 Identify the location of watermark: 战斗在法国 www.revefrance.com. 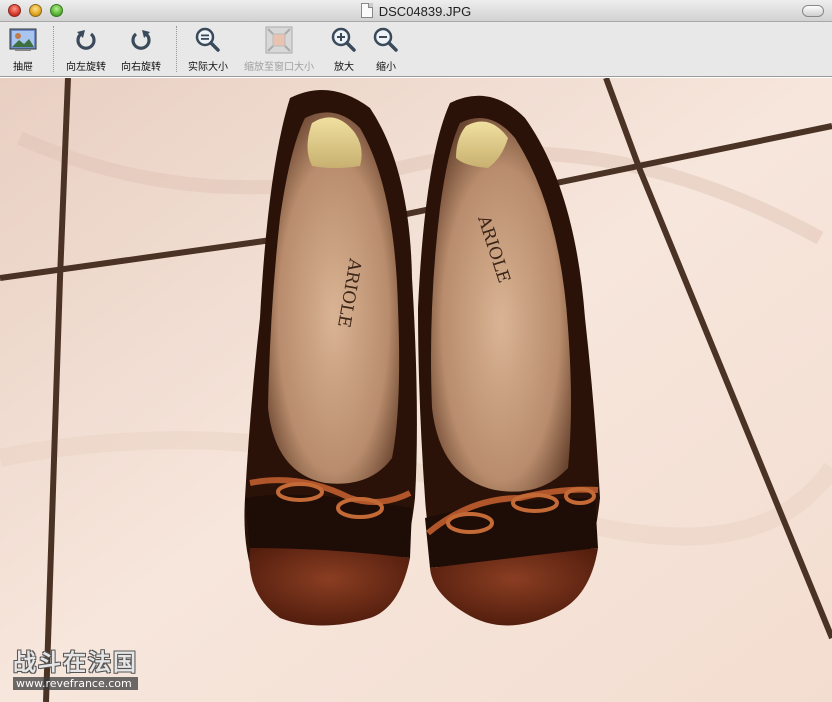
(75, 670).